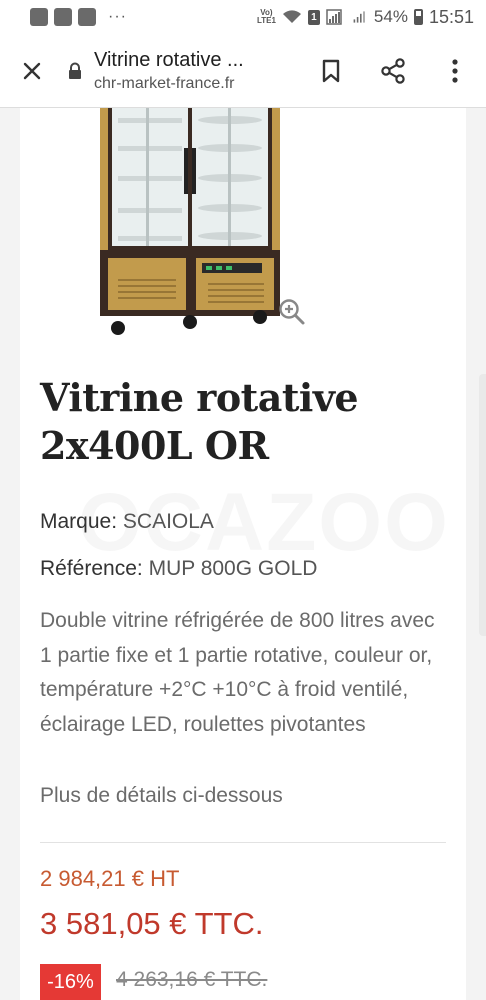  I want to click on page-url: chr-market-france.fr, so click(164, 83).